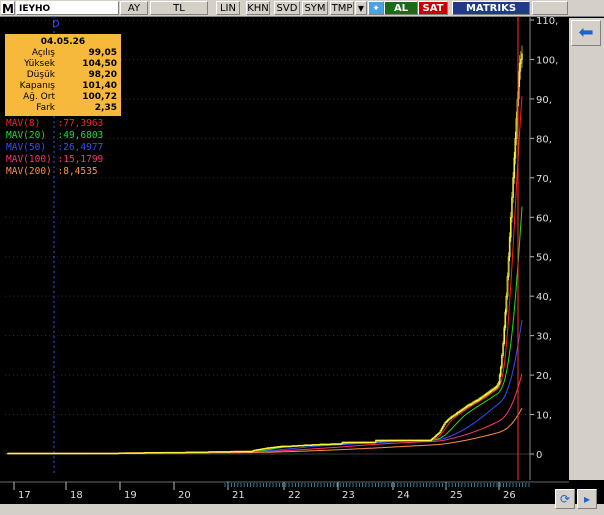  I want to click on y-axis: 0 10, 20, 30, 40, 50, 60, 70, 80, 90, 100, 110,, so click(543, 248).